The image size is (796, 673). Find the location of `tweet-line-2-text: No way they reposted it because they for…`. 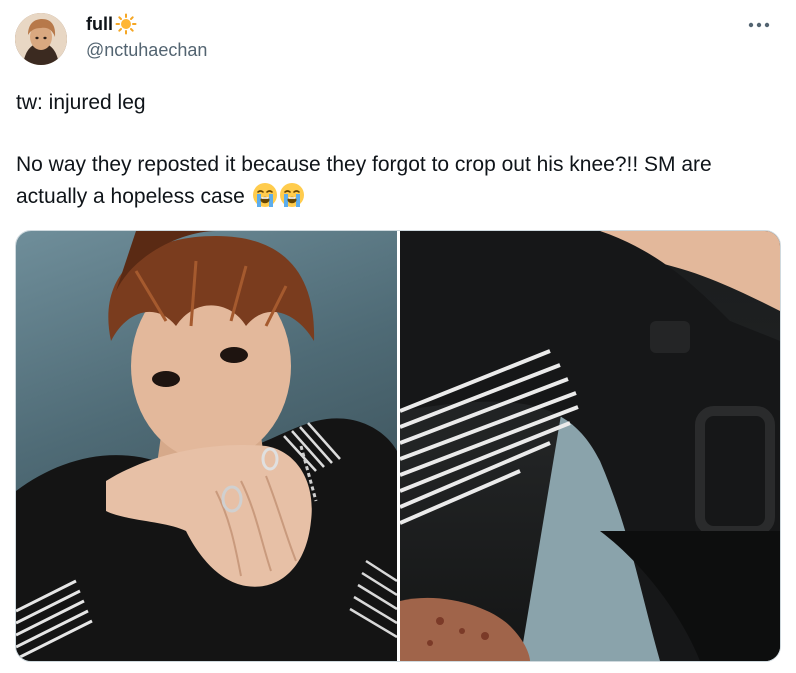

tweet-line-2-text: No way they reposted it because they for… is located at coordinates (364, 180).